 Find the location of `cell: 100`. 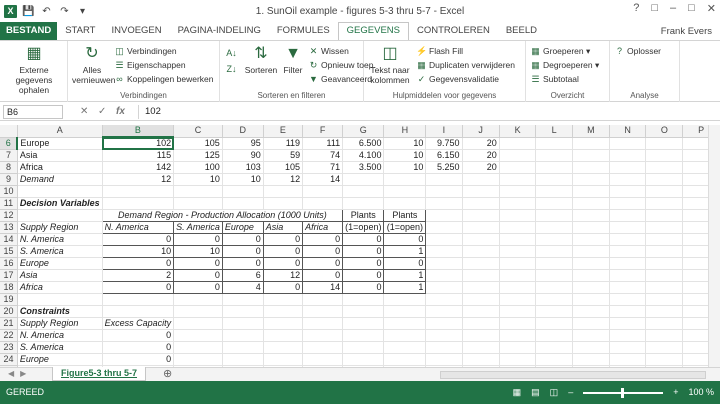

cell: 100 is located at coordinates (198, 167).